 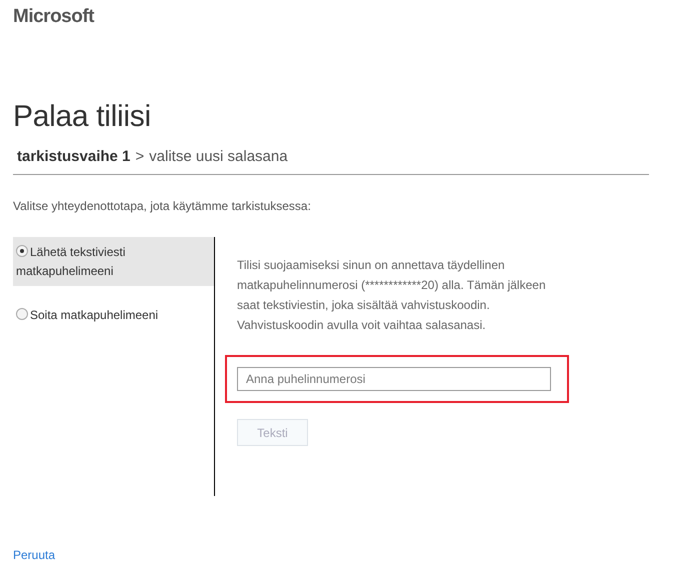 I want to click on instruction-text: Valitse yhteydenottotapa, jota käytämme tarkistuksessa:, so click(x=162, y=206).